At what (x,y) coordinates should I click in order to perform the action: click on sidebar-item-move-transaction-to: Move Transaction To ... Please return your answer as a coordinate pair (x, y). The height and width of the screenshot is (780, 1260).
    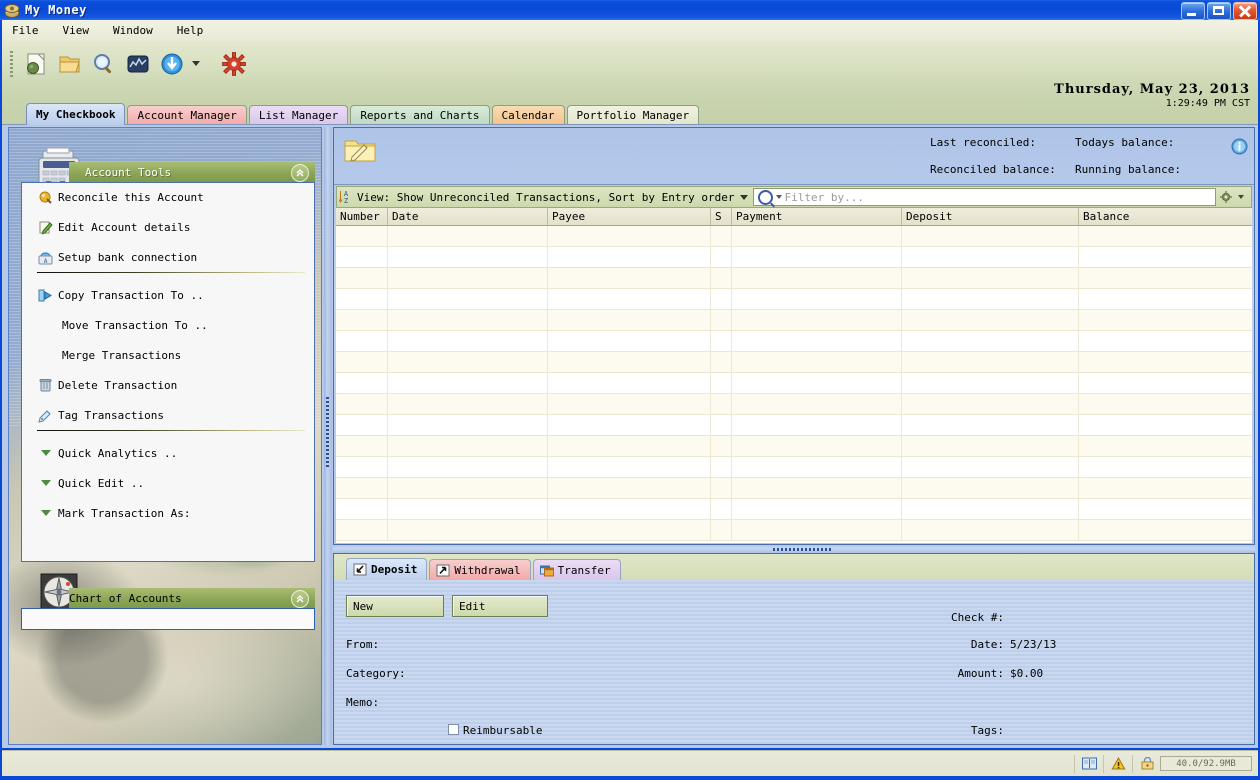
    Looking at the image, I should click on (168, 325).